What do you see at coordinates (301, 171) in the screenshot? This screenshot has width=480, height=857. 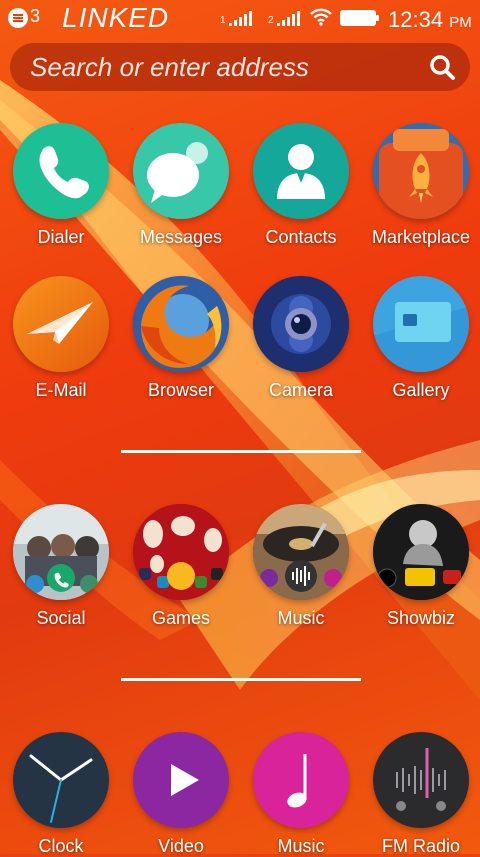 I see `person-icon` at bounding box center [301, 171].